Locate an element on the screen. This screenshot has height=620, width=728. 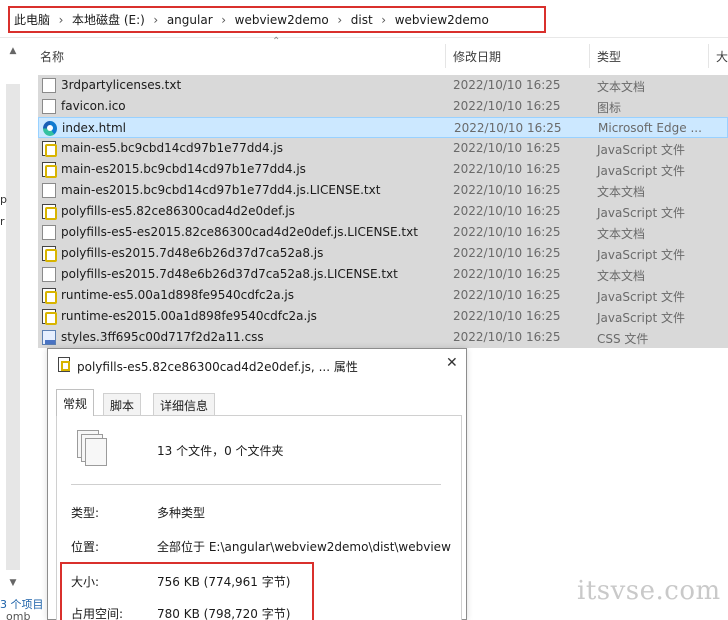
navigation-scrollbar is located at coordinates (13, 327).